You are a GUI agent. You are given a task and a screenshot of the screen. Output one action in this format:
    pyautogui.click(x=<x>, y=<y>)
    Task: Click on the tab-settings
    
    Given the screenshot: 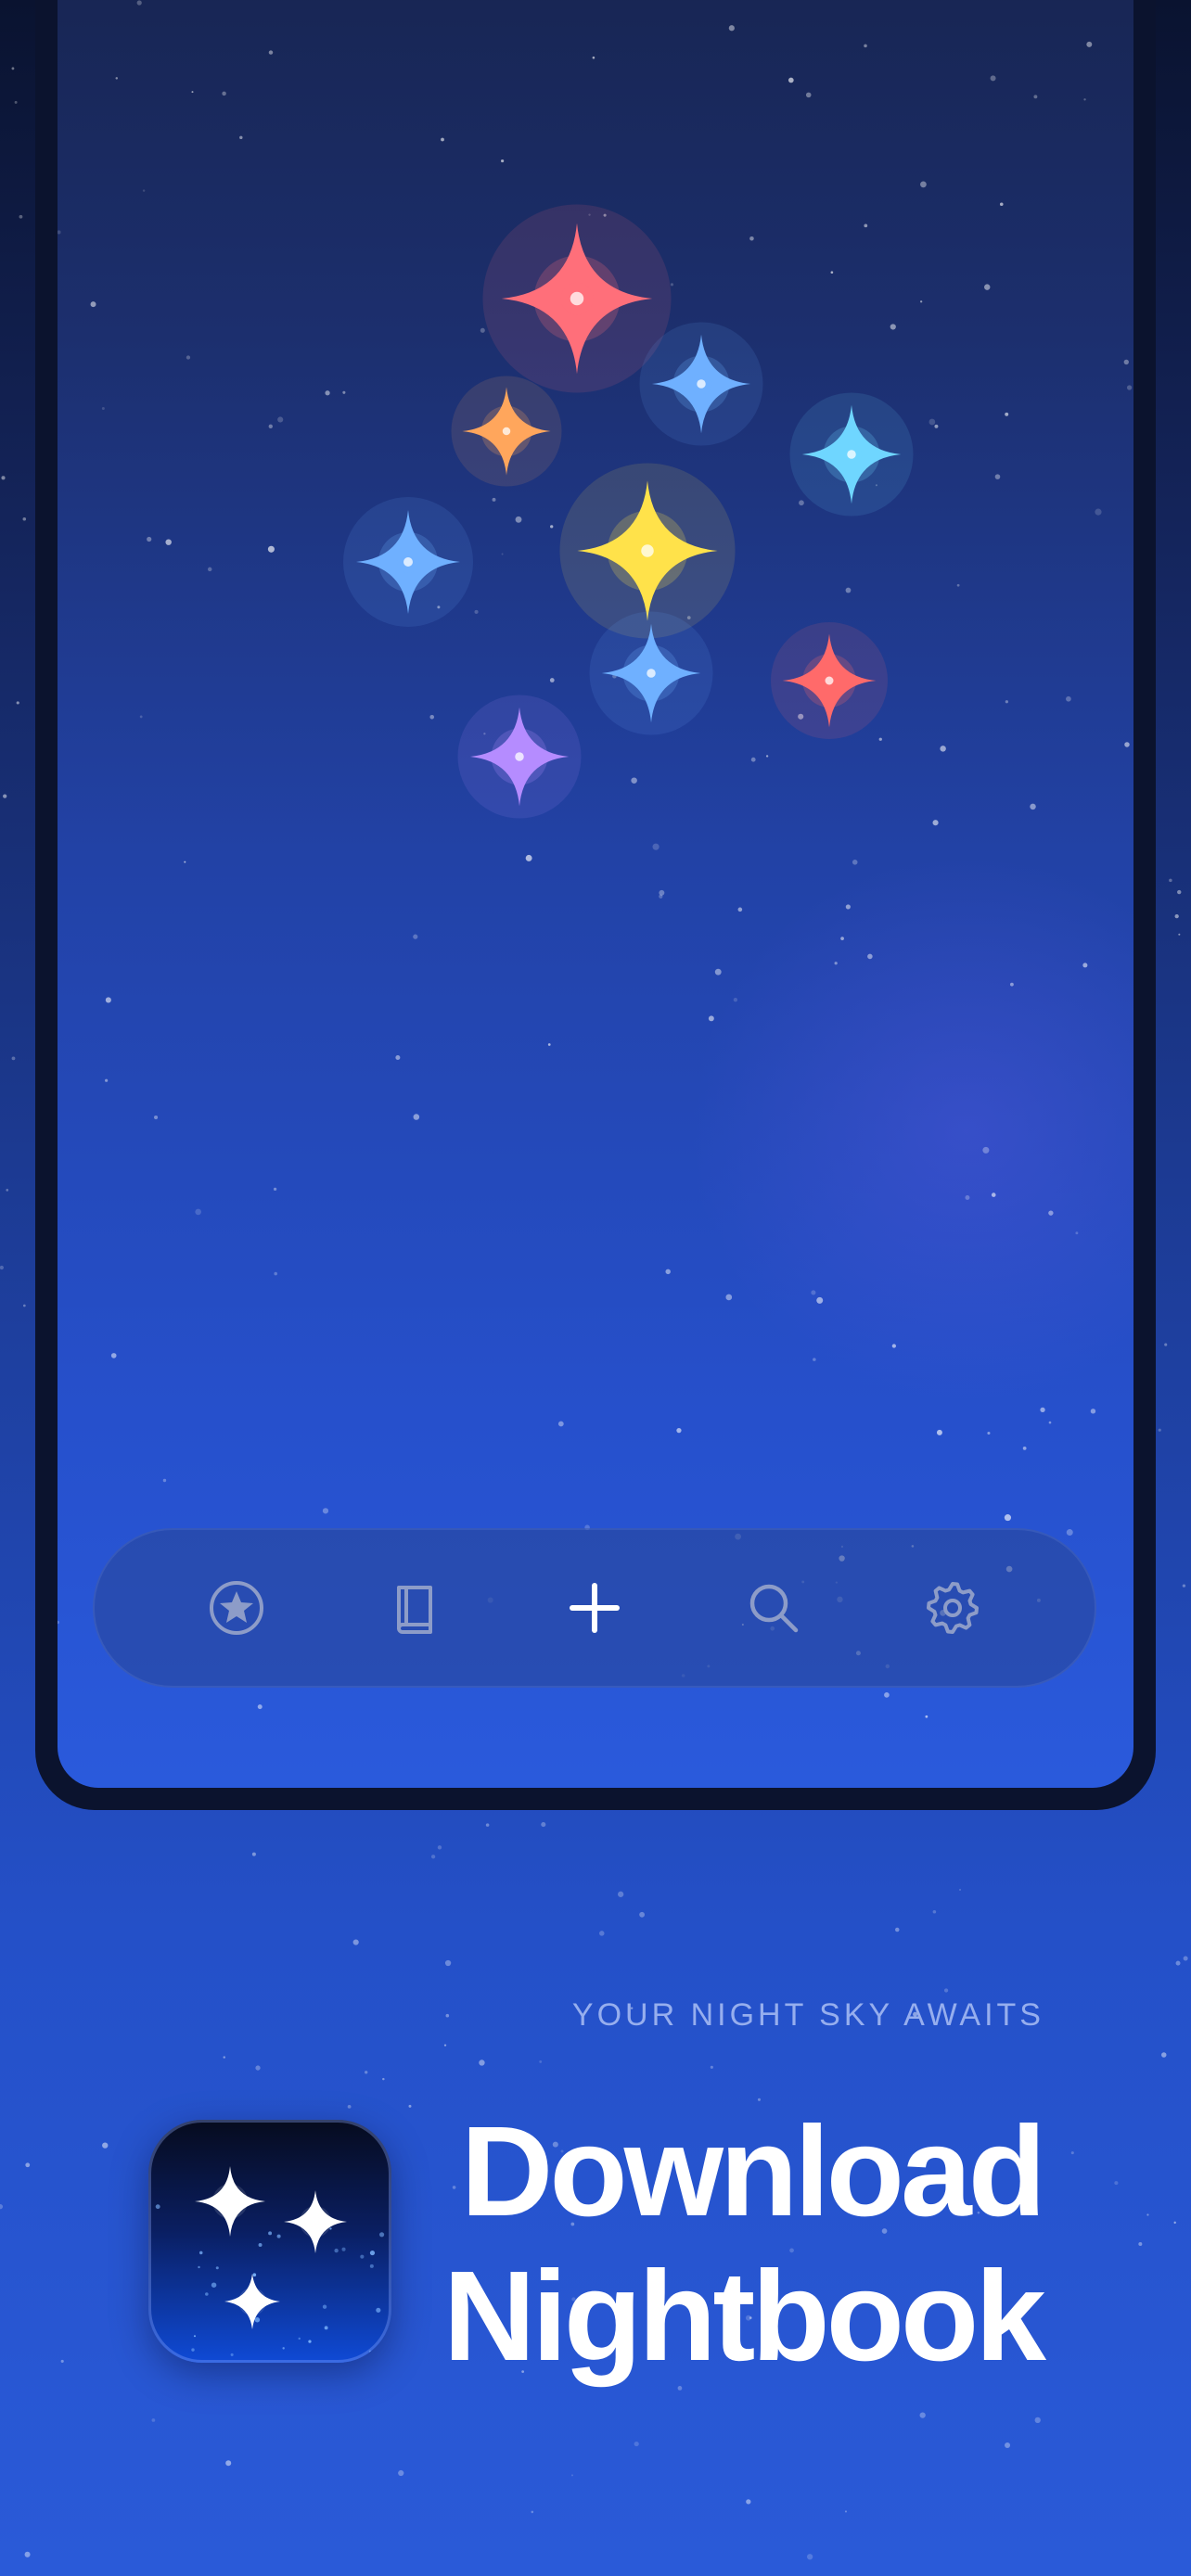 What is the action you would take?
    pyautogui.click(x=952, y=1608)
    